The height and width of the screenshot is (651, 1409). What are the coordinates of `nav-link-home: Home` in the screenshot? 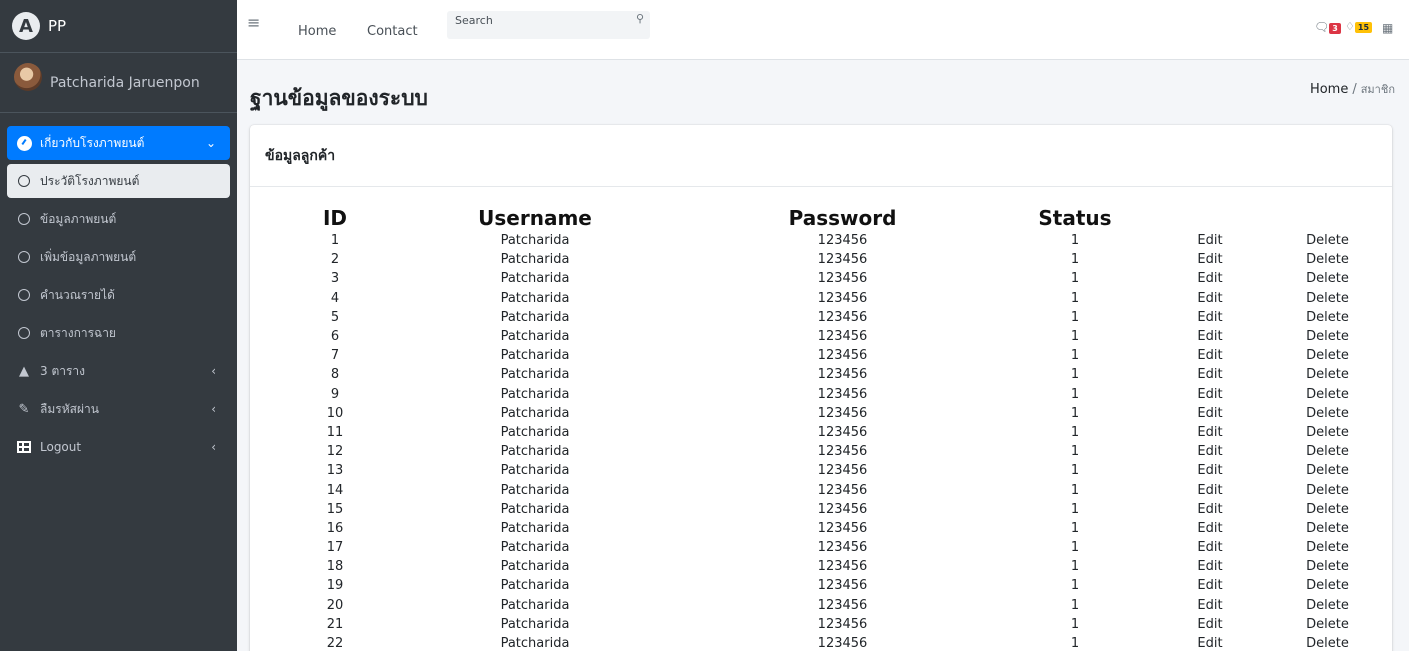 It's located at (317, 31).